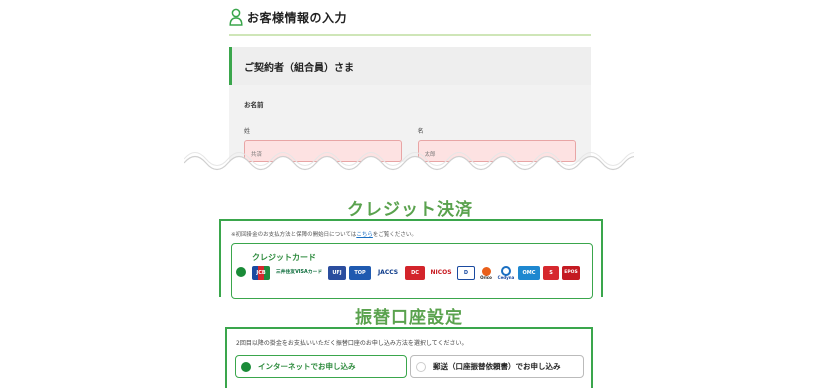  Describe the element at coordinates (299, 272) in the screenshot. I see `smbc-visa-logo: 三井住友VISAカード` at that location.